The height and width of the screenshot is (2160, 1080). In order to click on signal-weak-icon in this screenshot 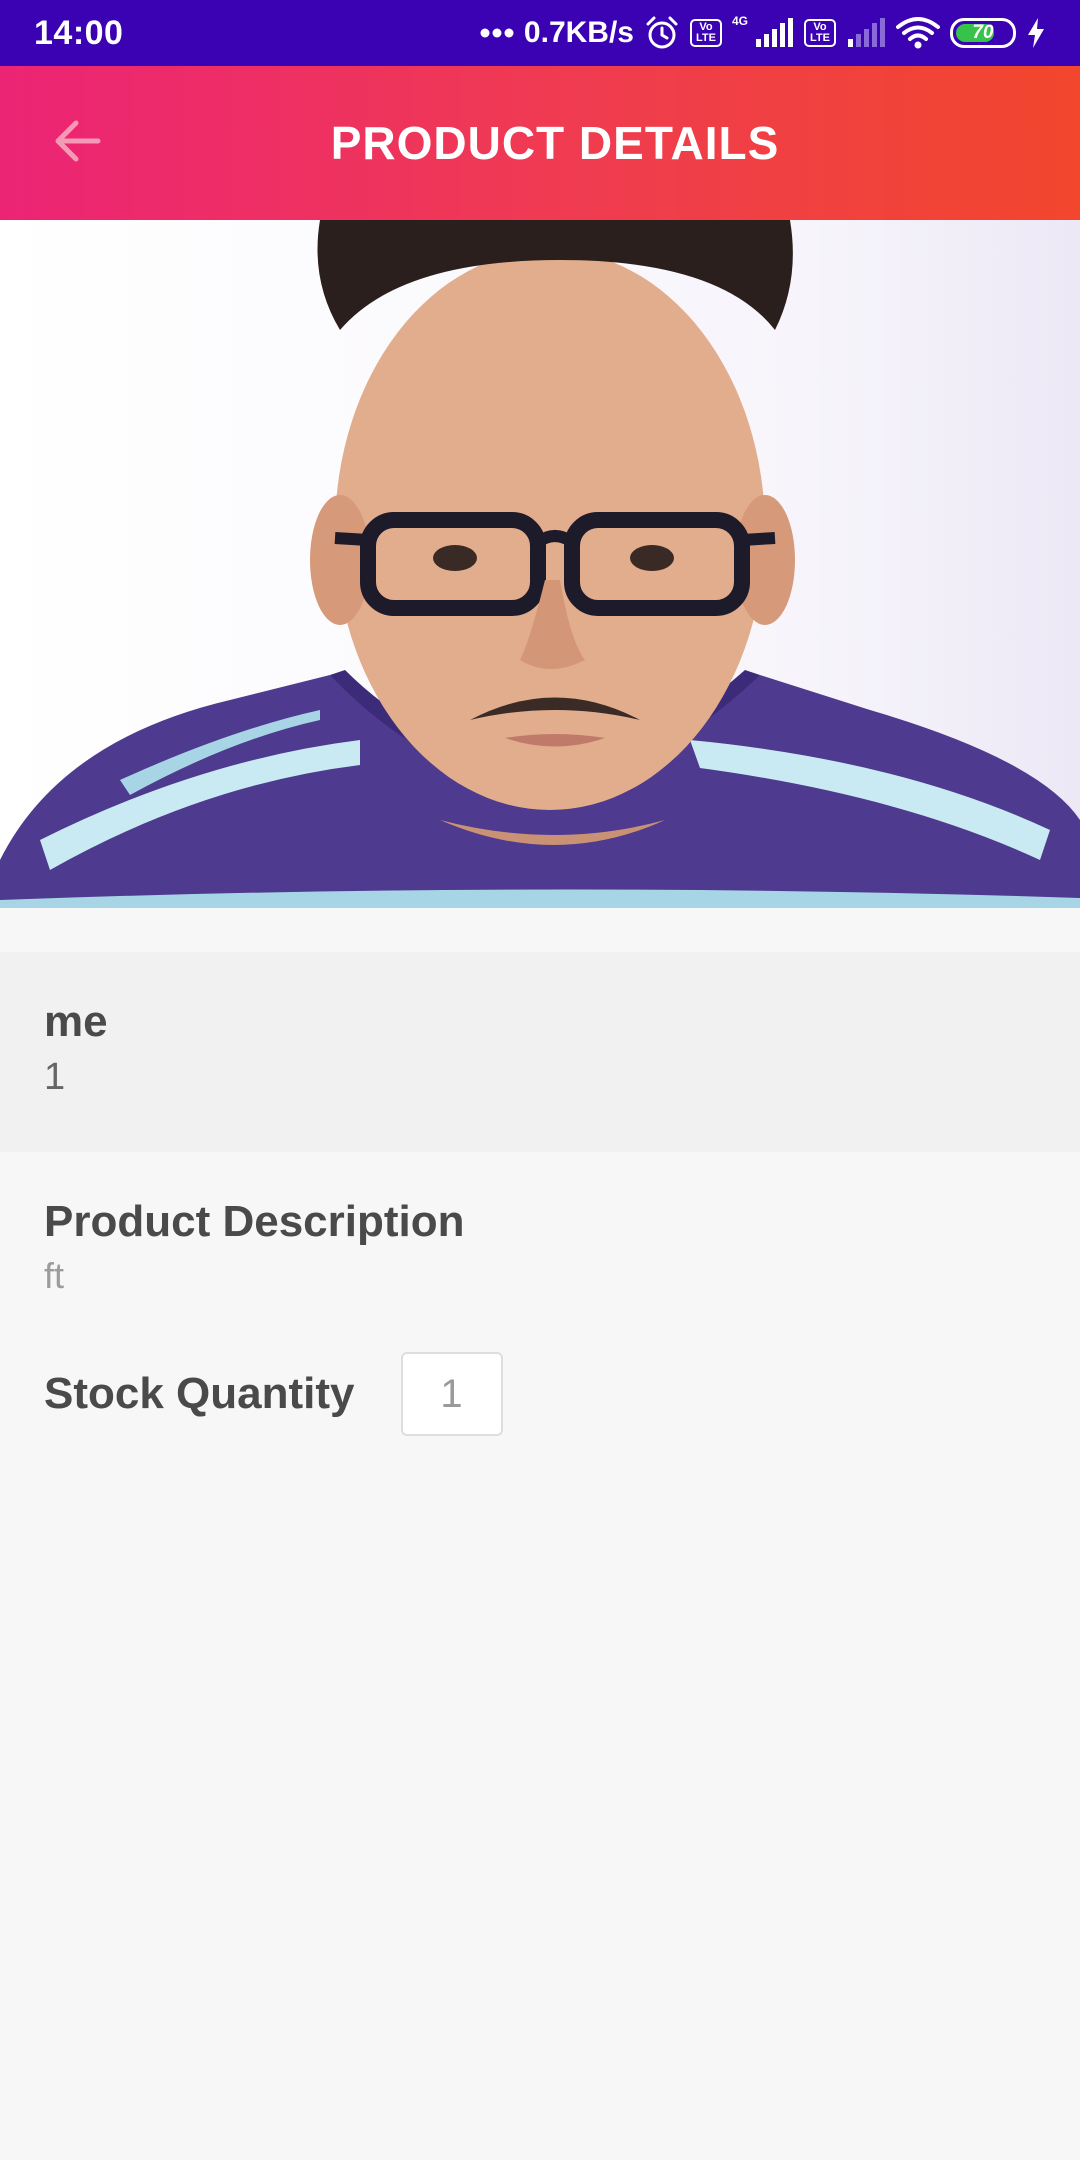, I will do `click(866, 33)`.